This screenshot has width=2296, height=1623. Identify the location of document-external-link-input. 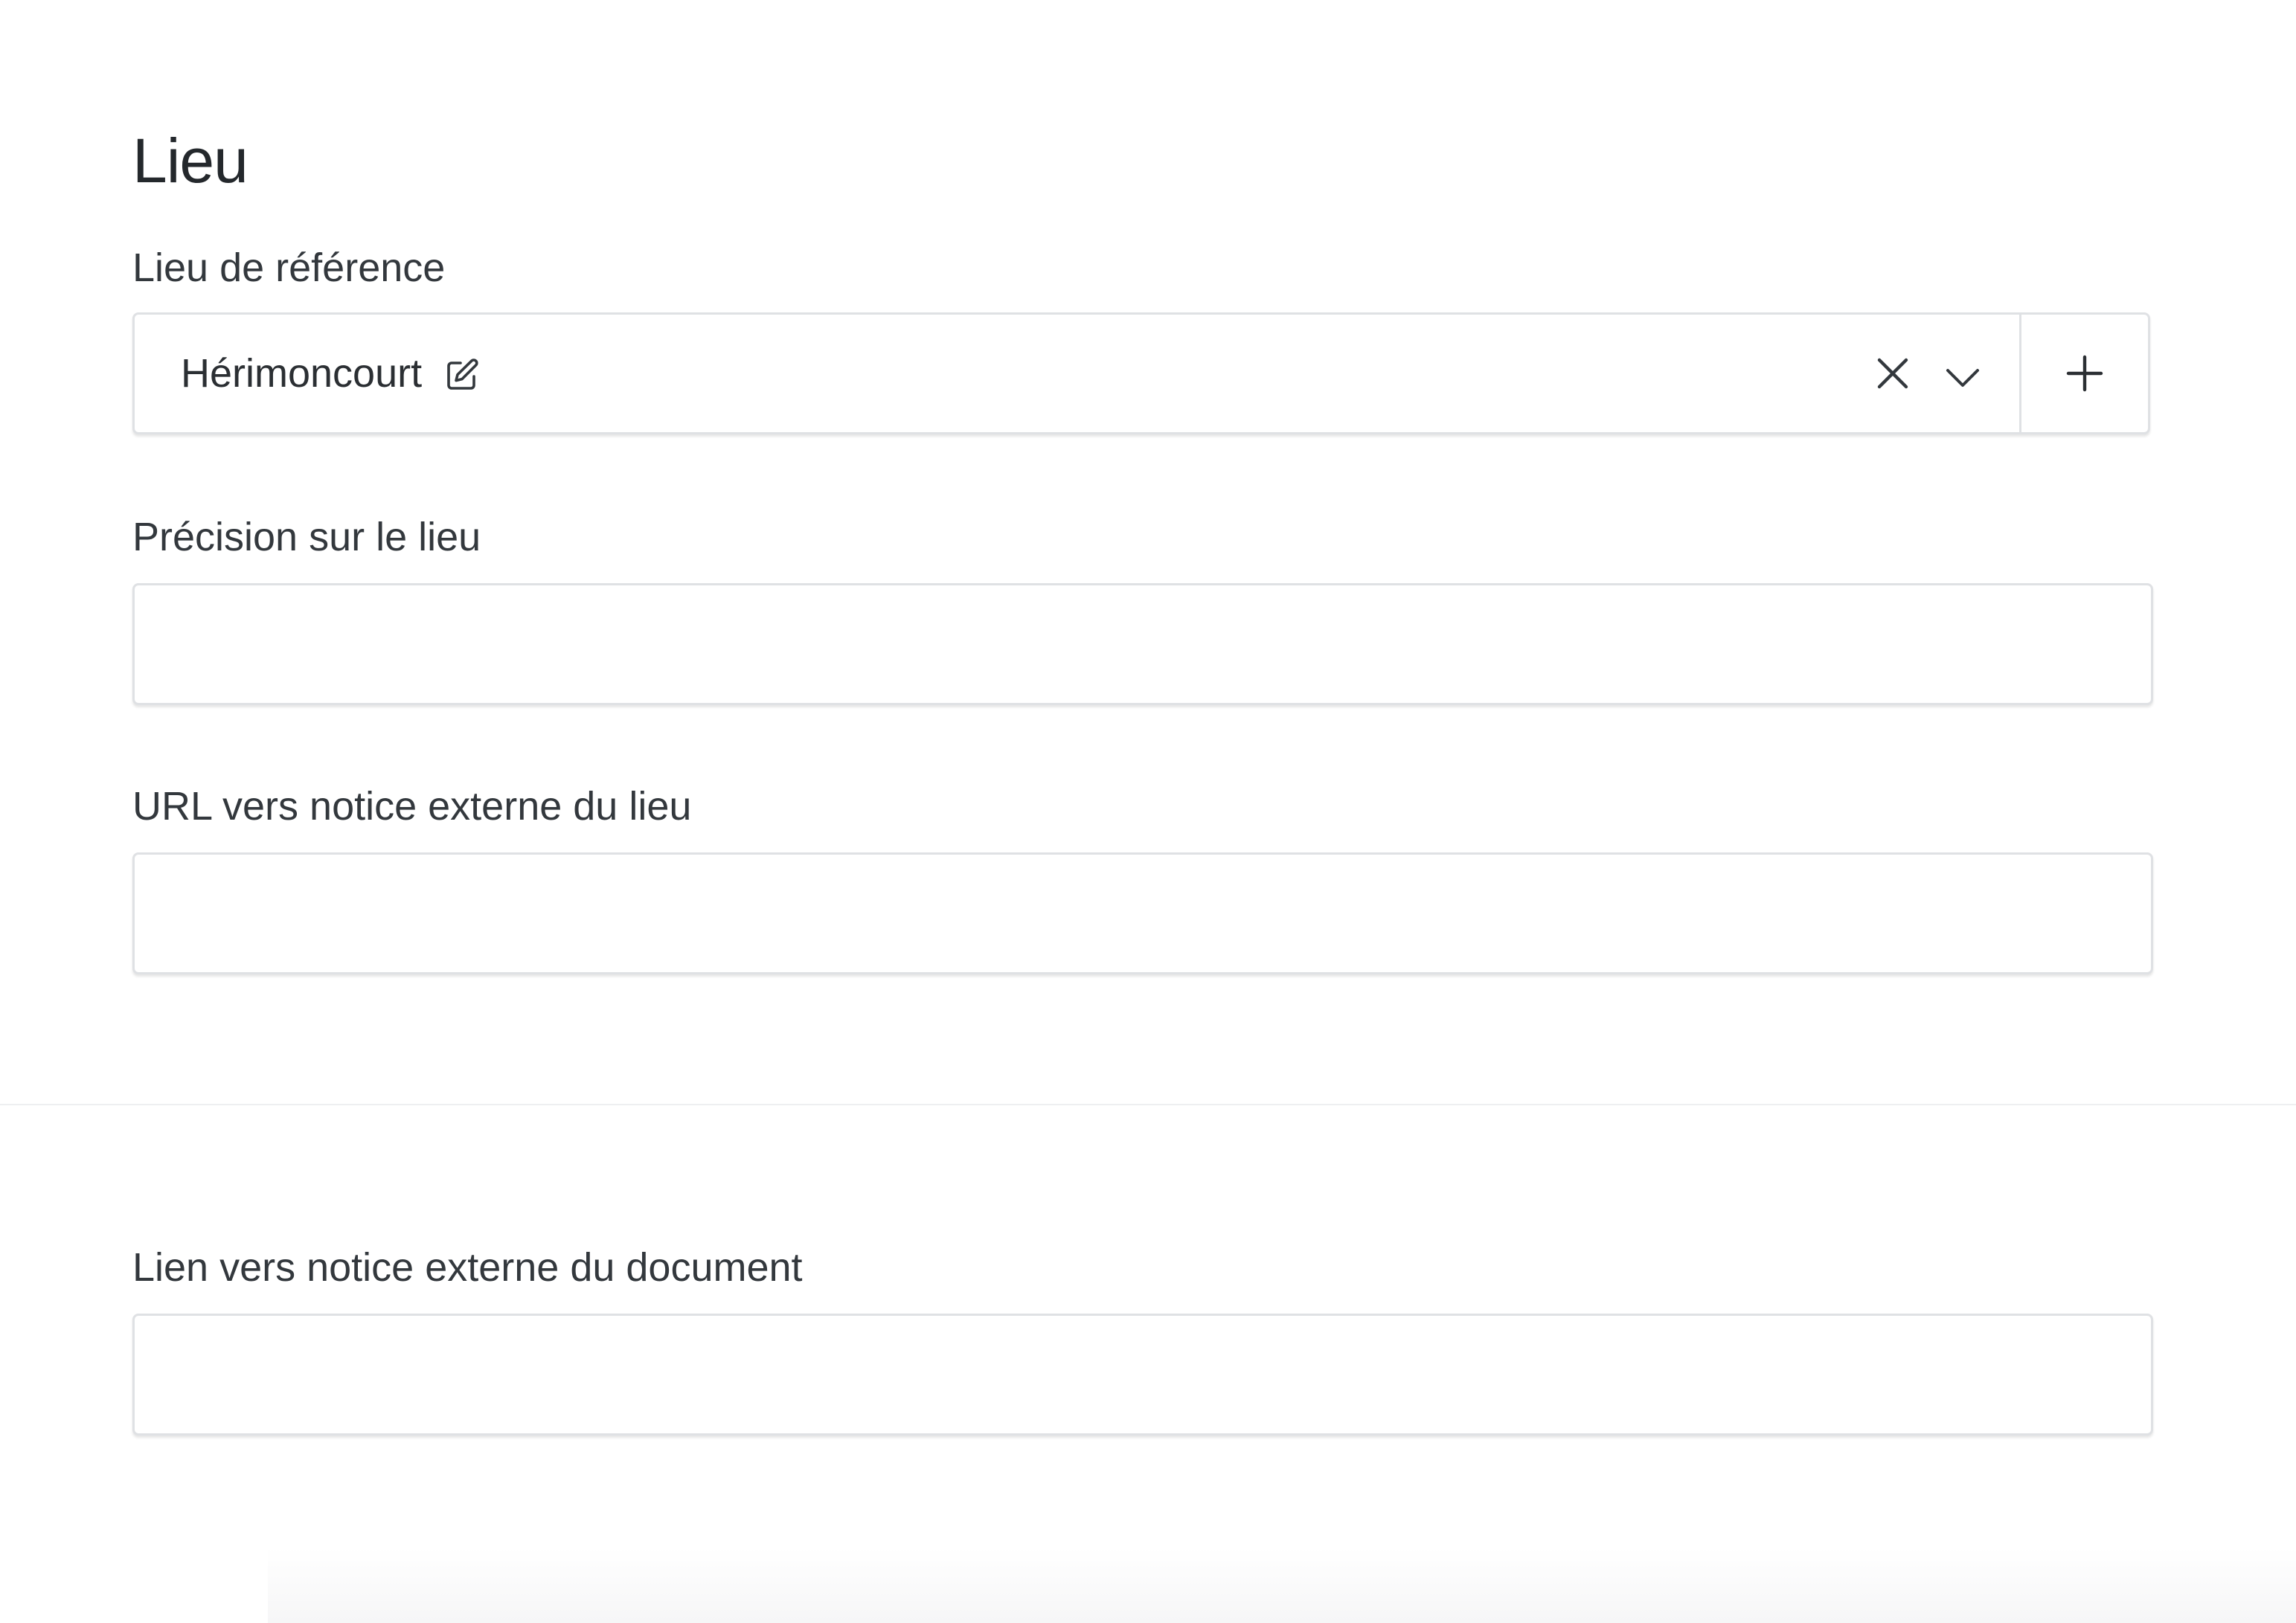
(1142, 1375).